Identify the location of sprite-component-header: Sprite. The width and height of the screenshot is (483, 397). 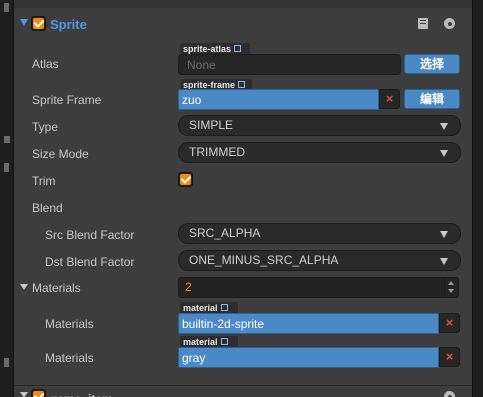
(243, 24).